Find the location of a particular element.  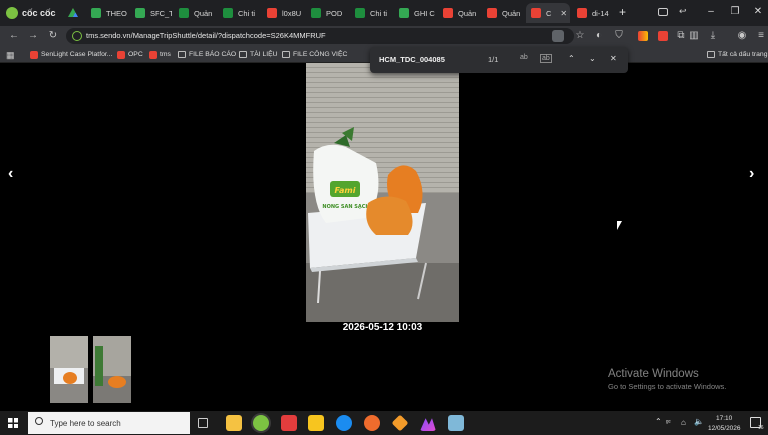

find-prev-icon: ⌃ is located at coordinates (571, 58).